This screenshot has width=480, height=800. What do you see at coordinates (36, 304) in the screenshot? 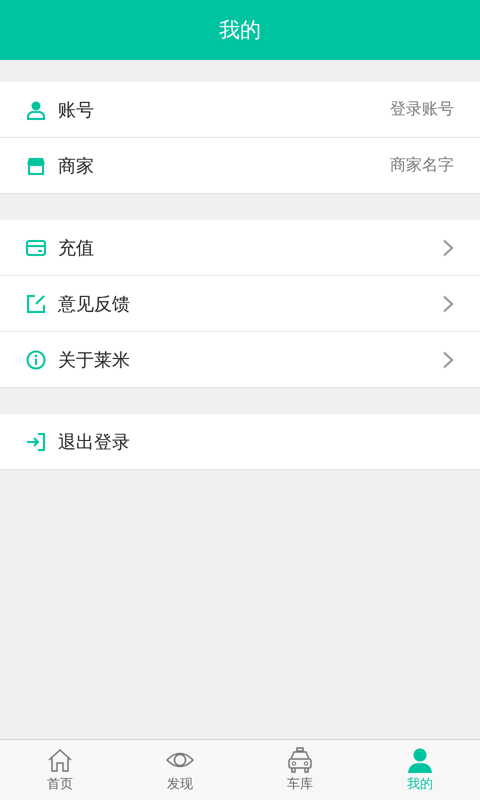
I see `edit-icon` at bounding box center [36, 304].